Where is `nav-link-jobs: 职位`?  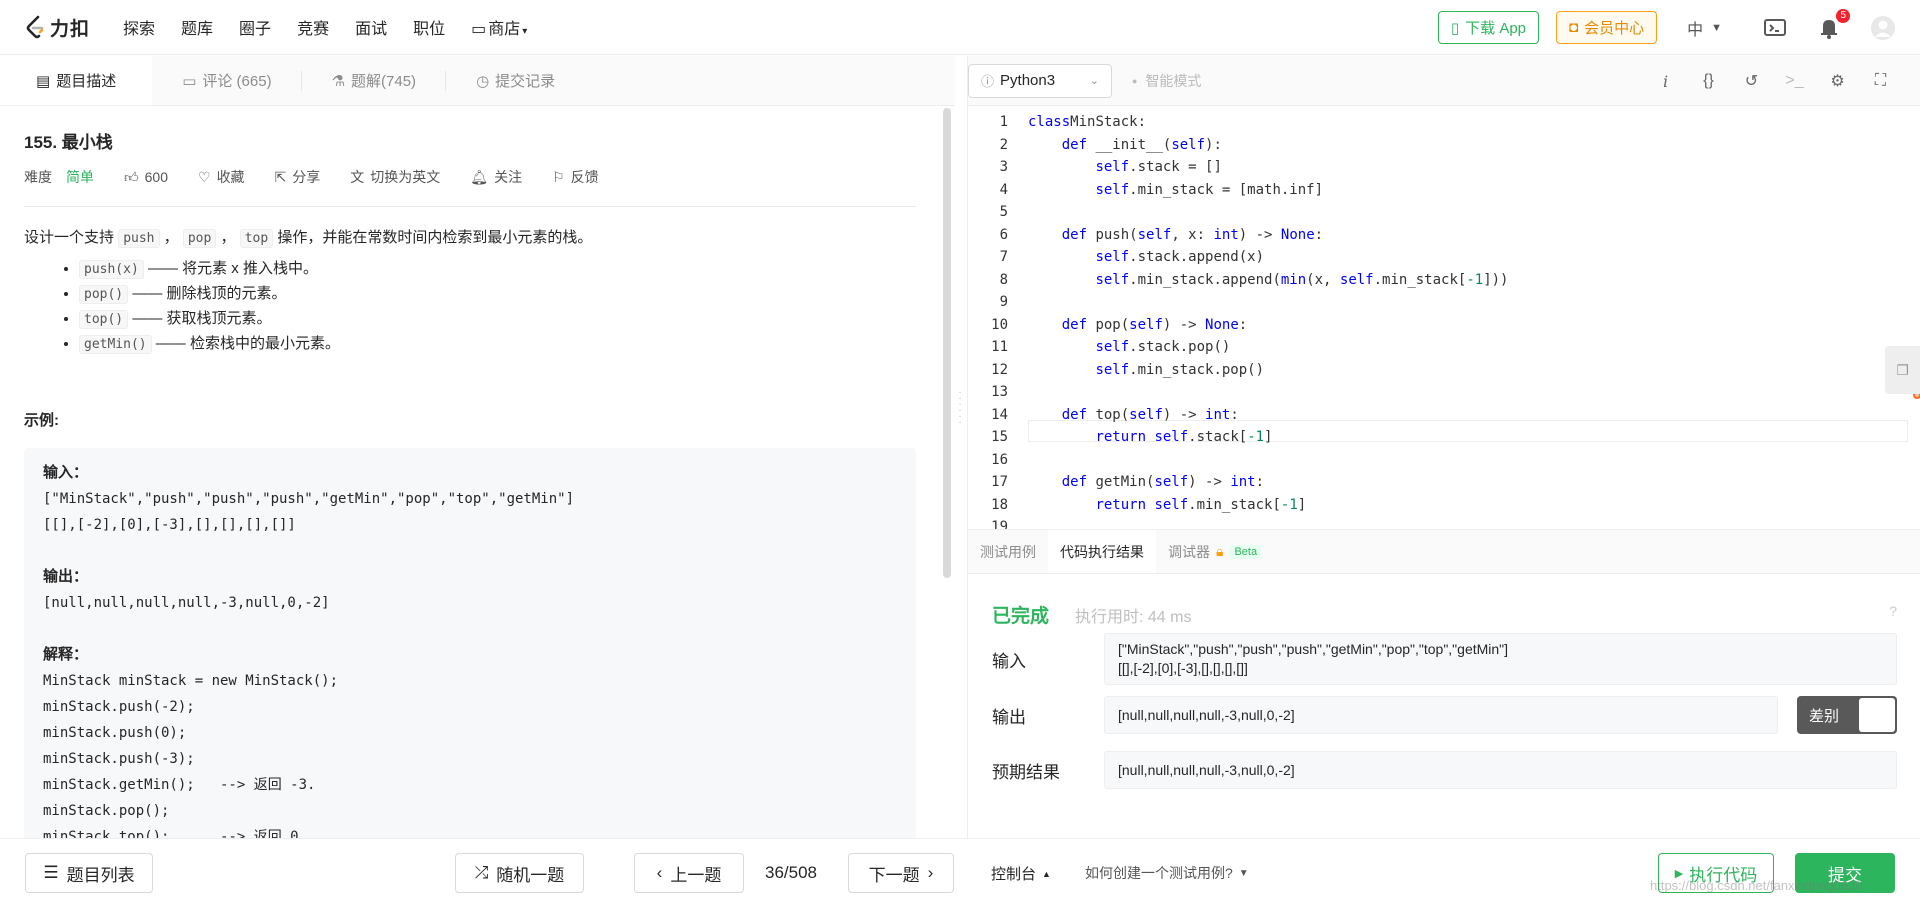
nav-link-jobs: 职位 is located at coordinates (429, 27).